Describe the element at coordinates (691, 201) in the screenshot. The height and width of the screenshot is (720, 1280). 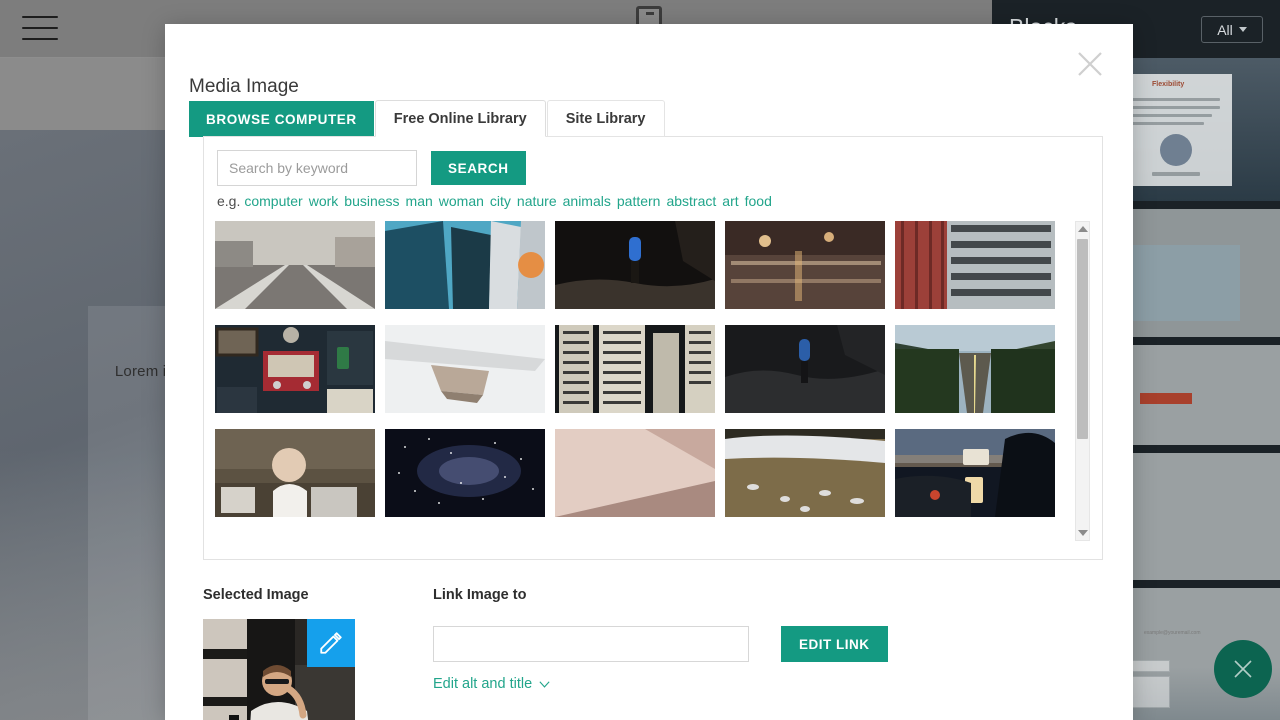
I see `keyword-abstract: abstract` at that location.